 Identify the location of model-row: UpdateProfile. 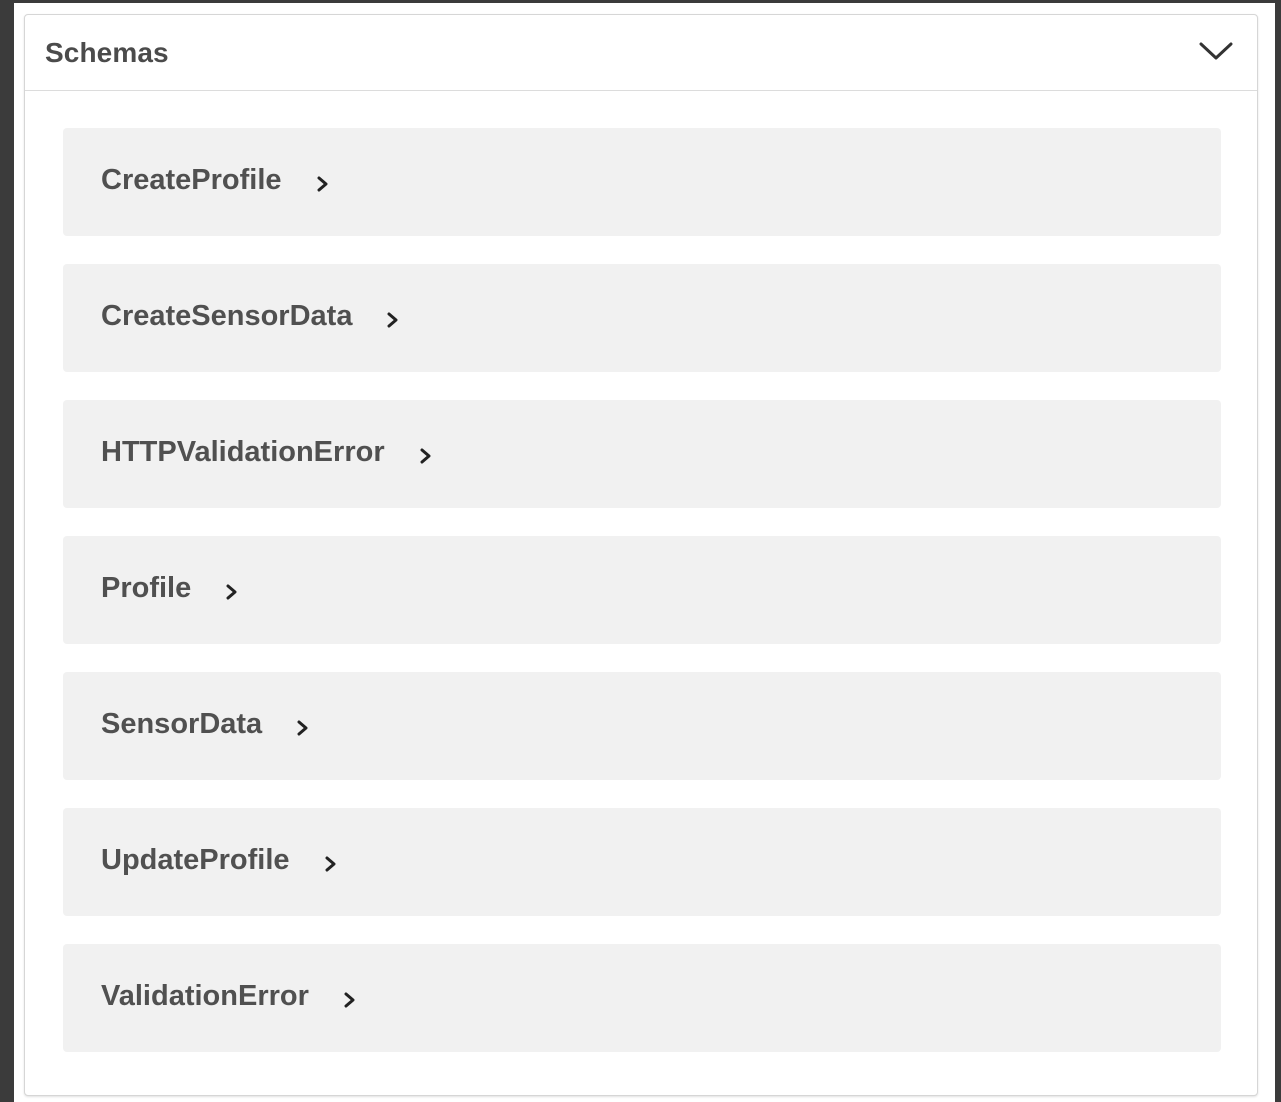
(219, 860).